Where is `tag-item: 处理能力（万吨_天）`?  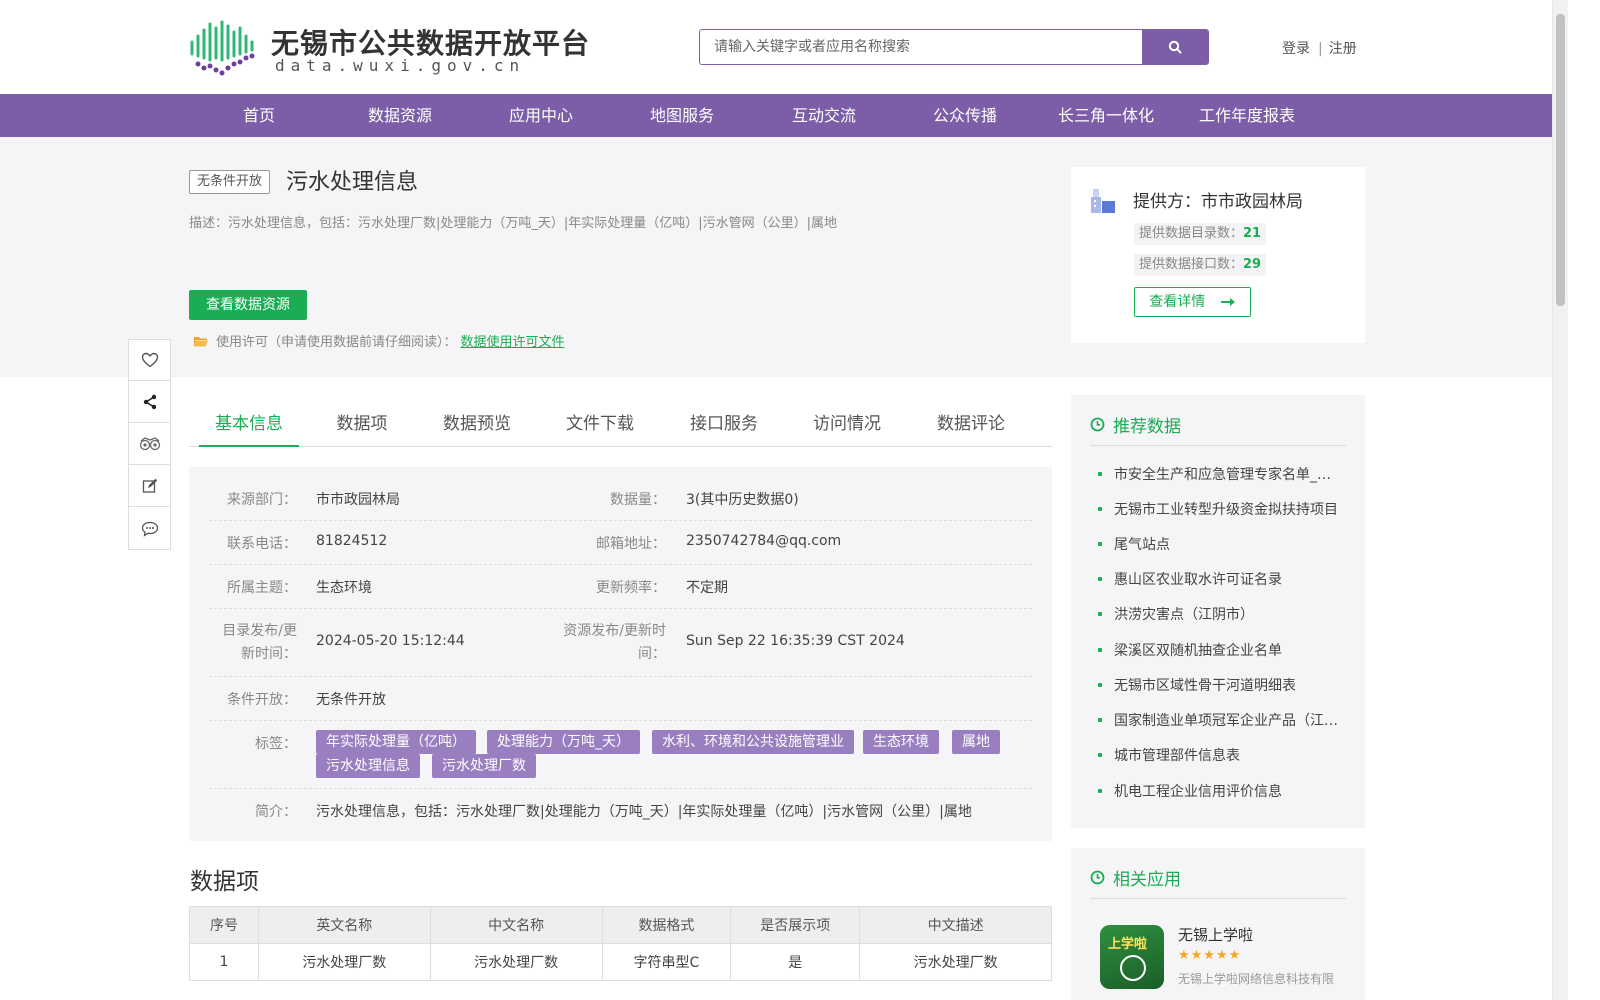
tag-item: 处理能力（万吨_天） is located at coordinates (563, 742).